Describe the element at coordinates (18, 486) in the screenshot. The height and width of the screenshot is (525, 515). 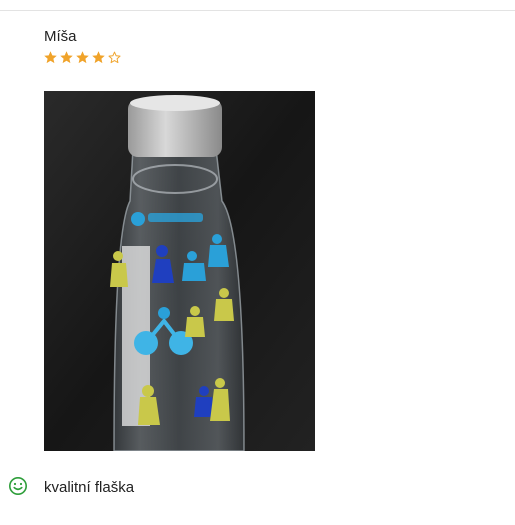
I see `smile-icon` at that location.